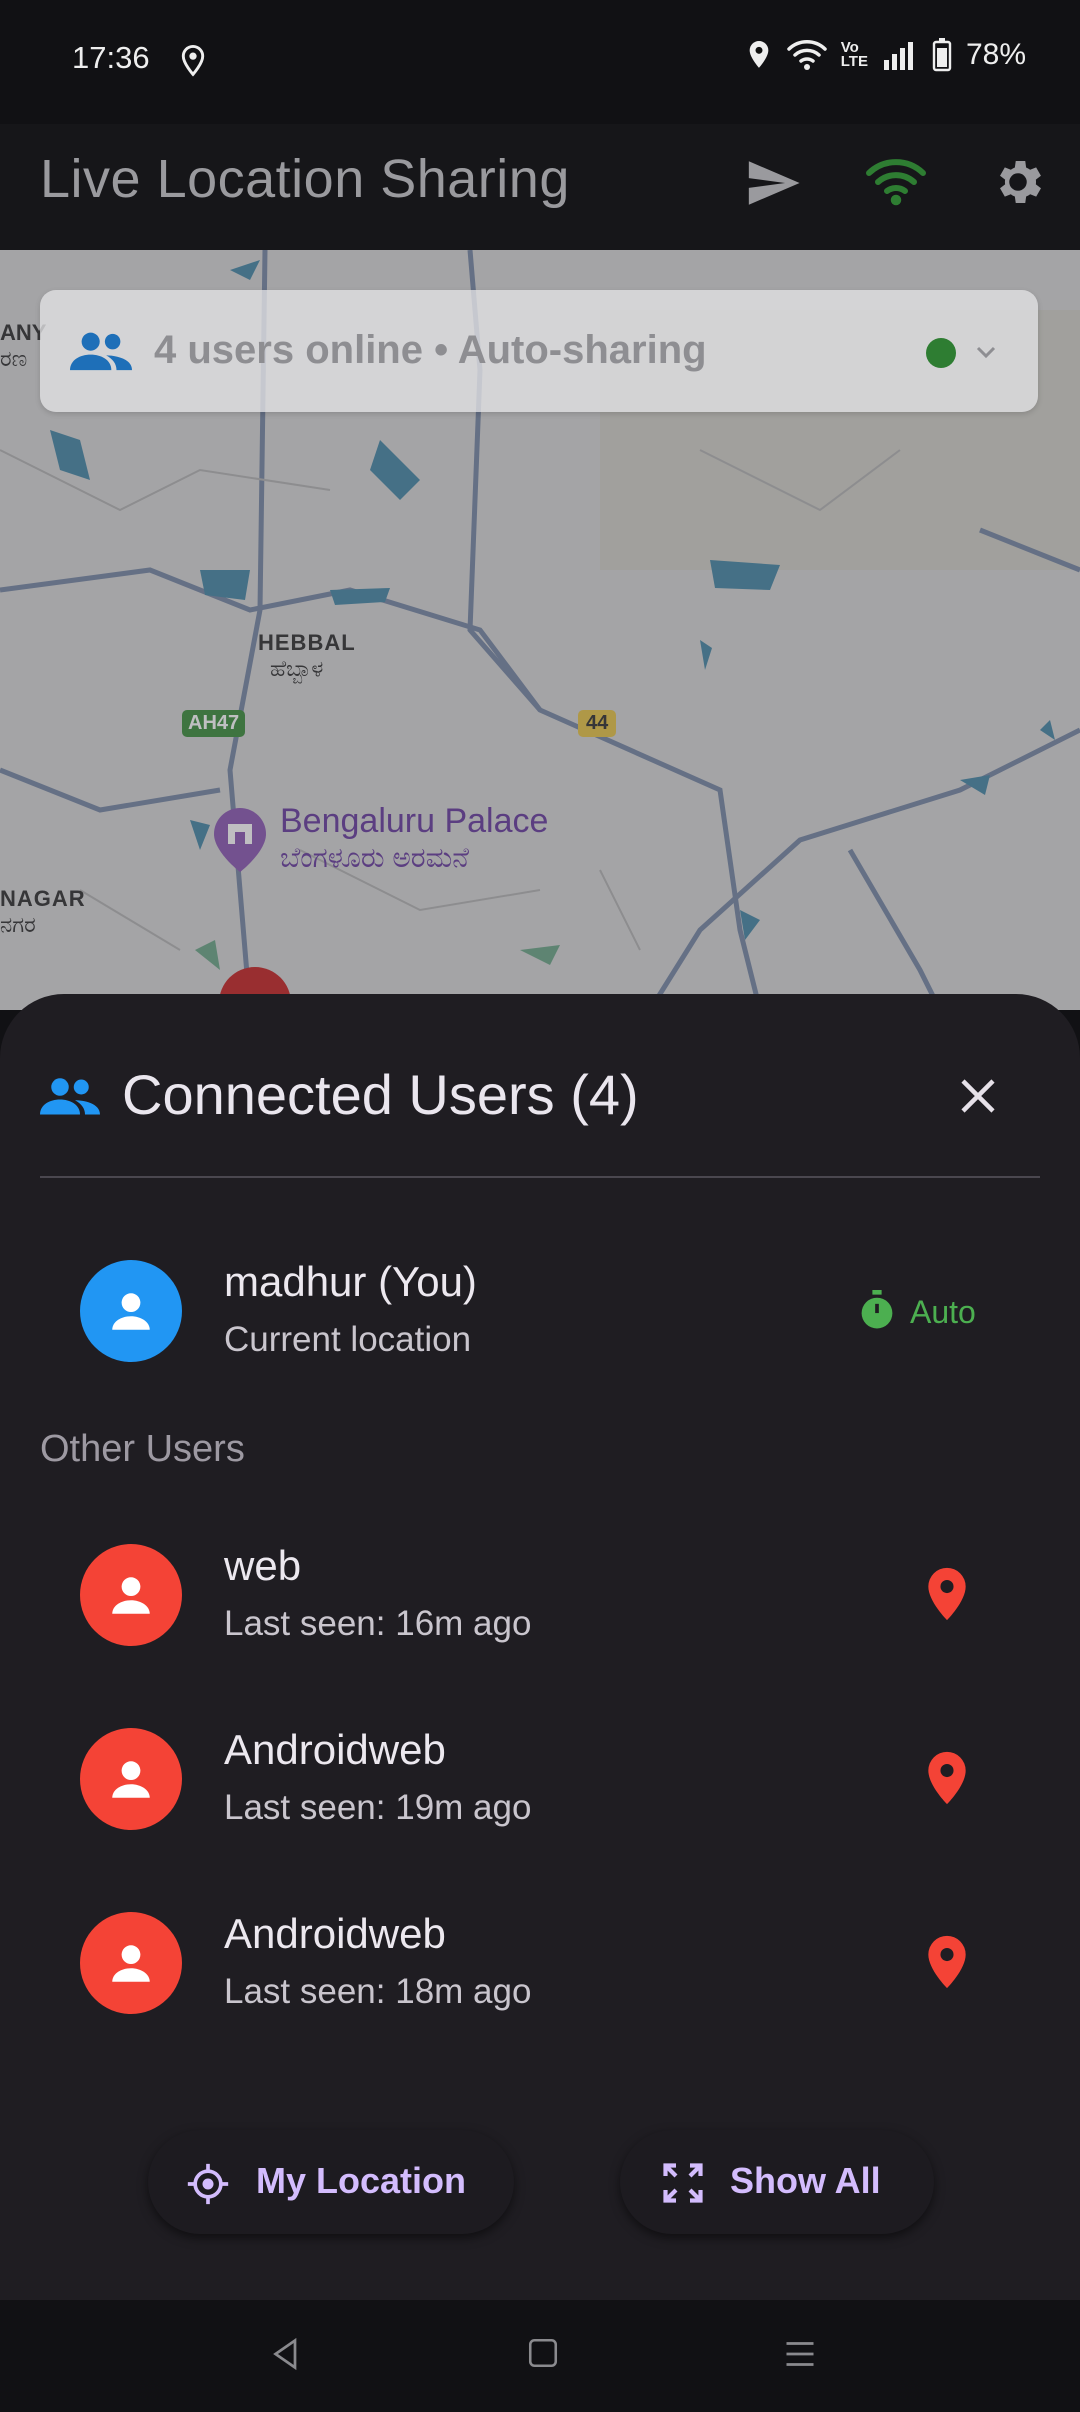  What do you see at coordinates (361, 2180) in the screenshot?
I see `my-location-label: My Location` at bounding box center [361, 2180].